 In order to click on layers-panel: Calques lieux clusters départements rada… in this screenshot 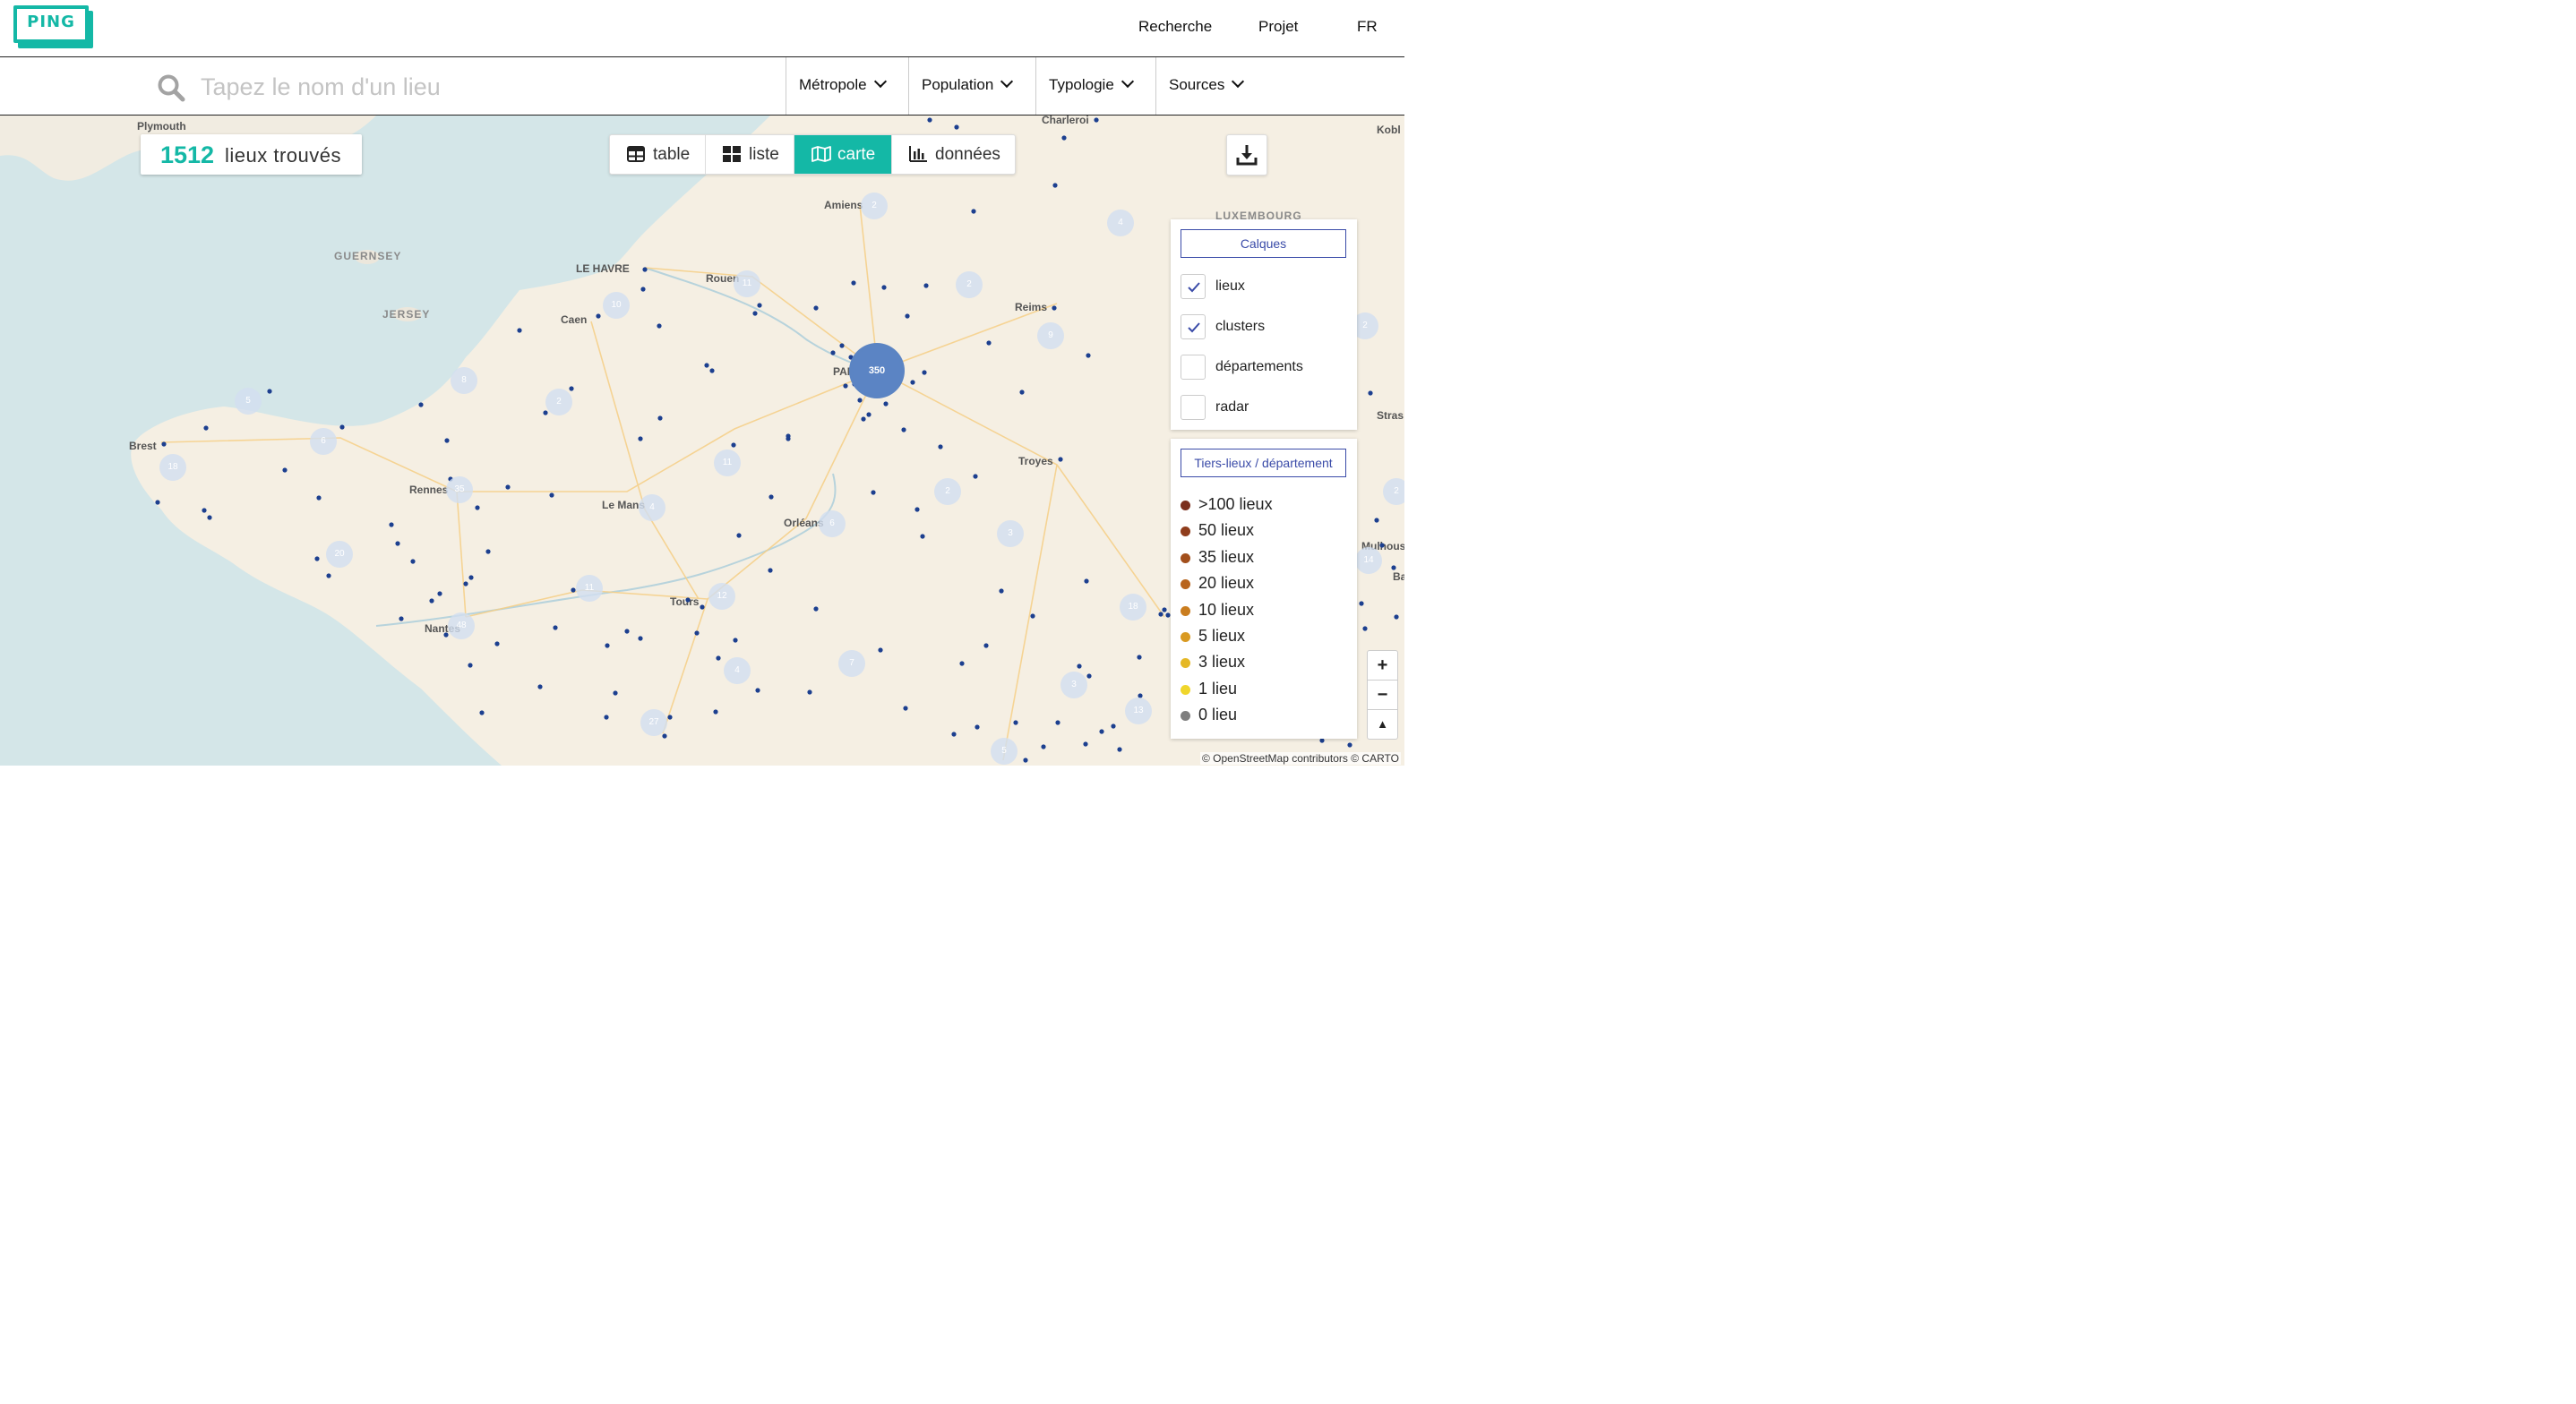, I will do `click(1264, 324)`.